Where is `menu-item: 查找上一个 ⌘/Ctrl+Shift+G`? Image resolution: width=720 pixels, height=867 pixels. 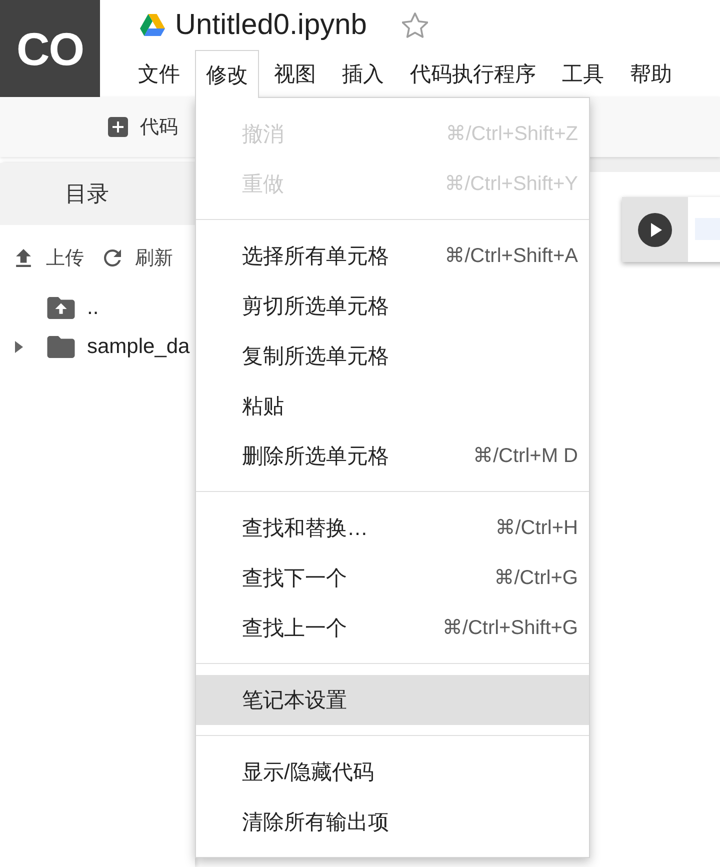 menu-item: 查找上一个 ⌘/Ctrl+Shift+G is located at coordinates (392, 627).